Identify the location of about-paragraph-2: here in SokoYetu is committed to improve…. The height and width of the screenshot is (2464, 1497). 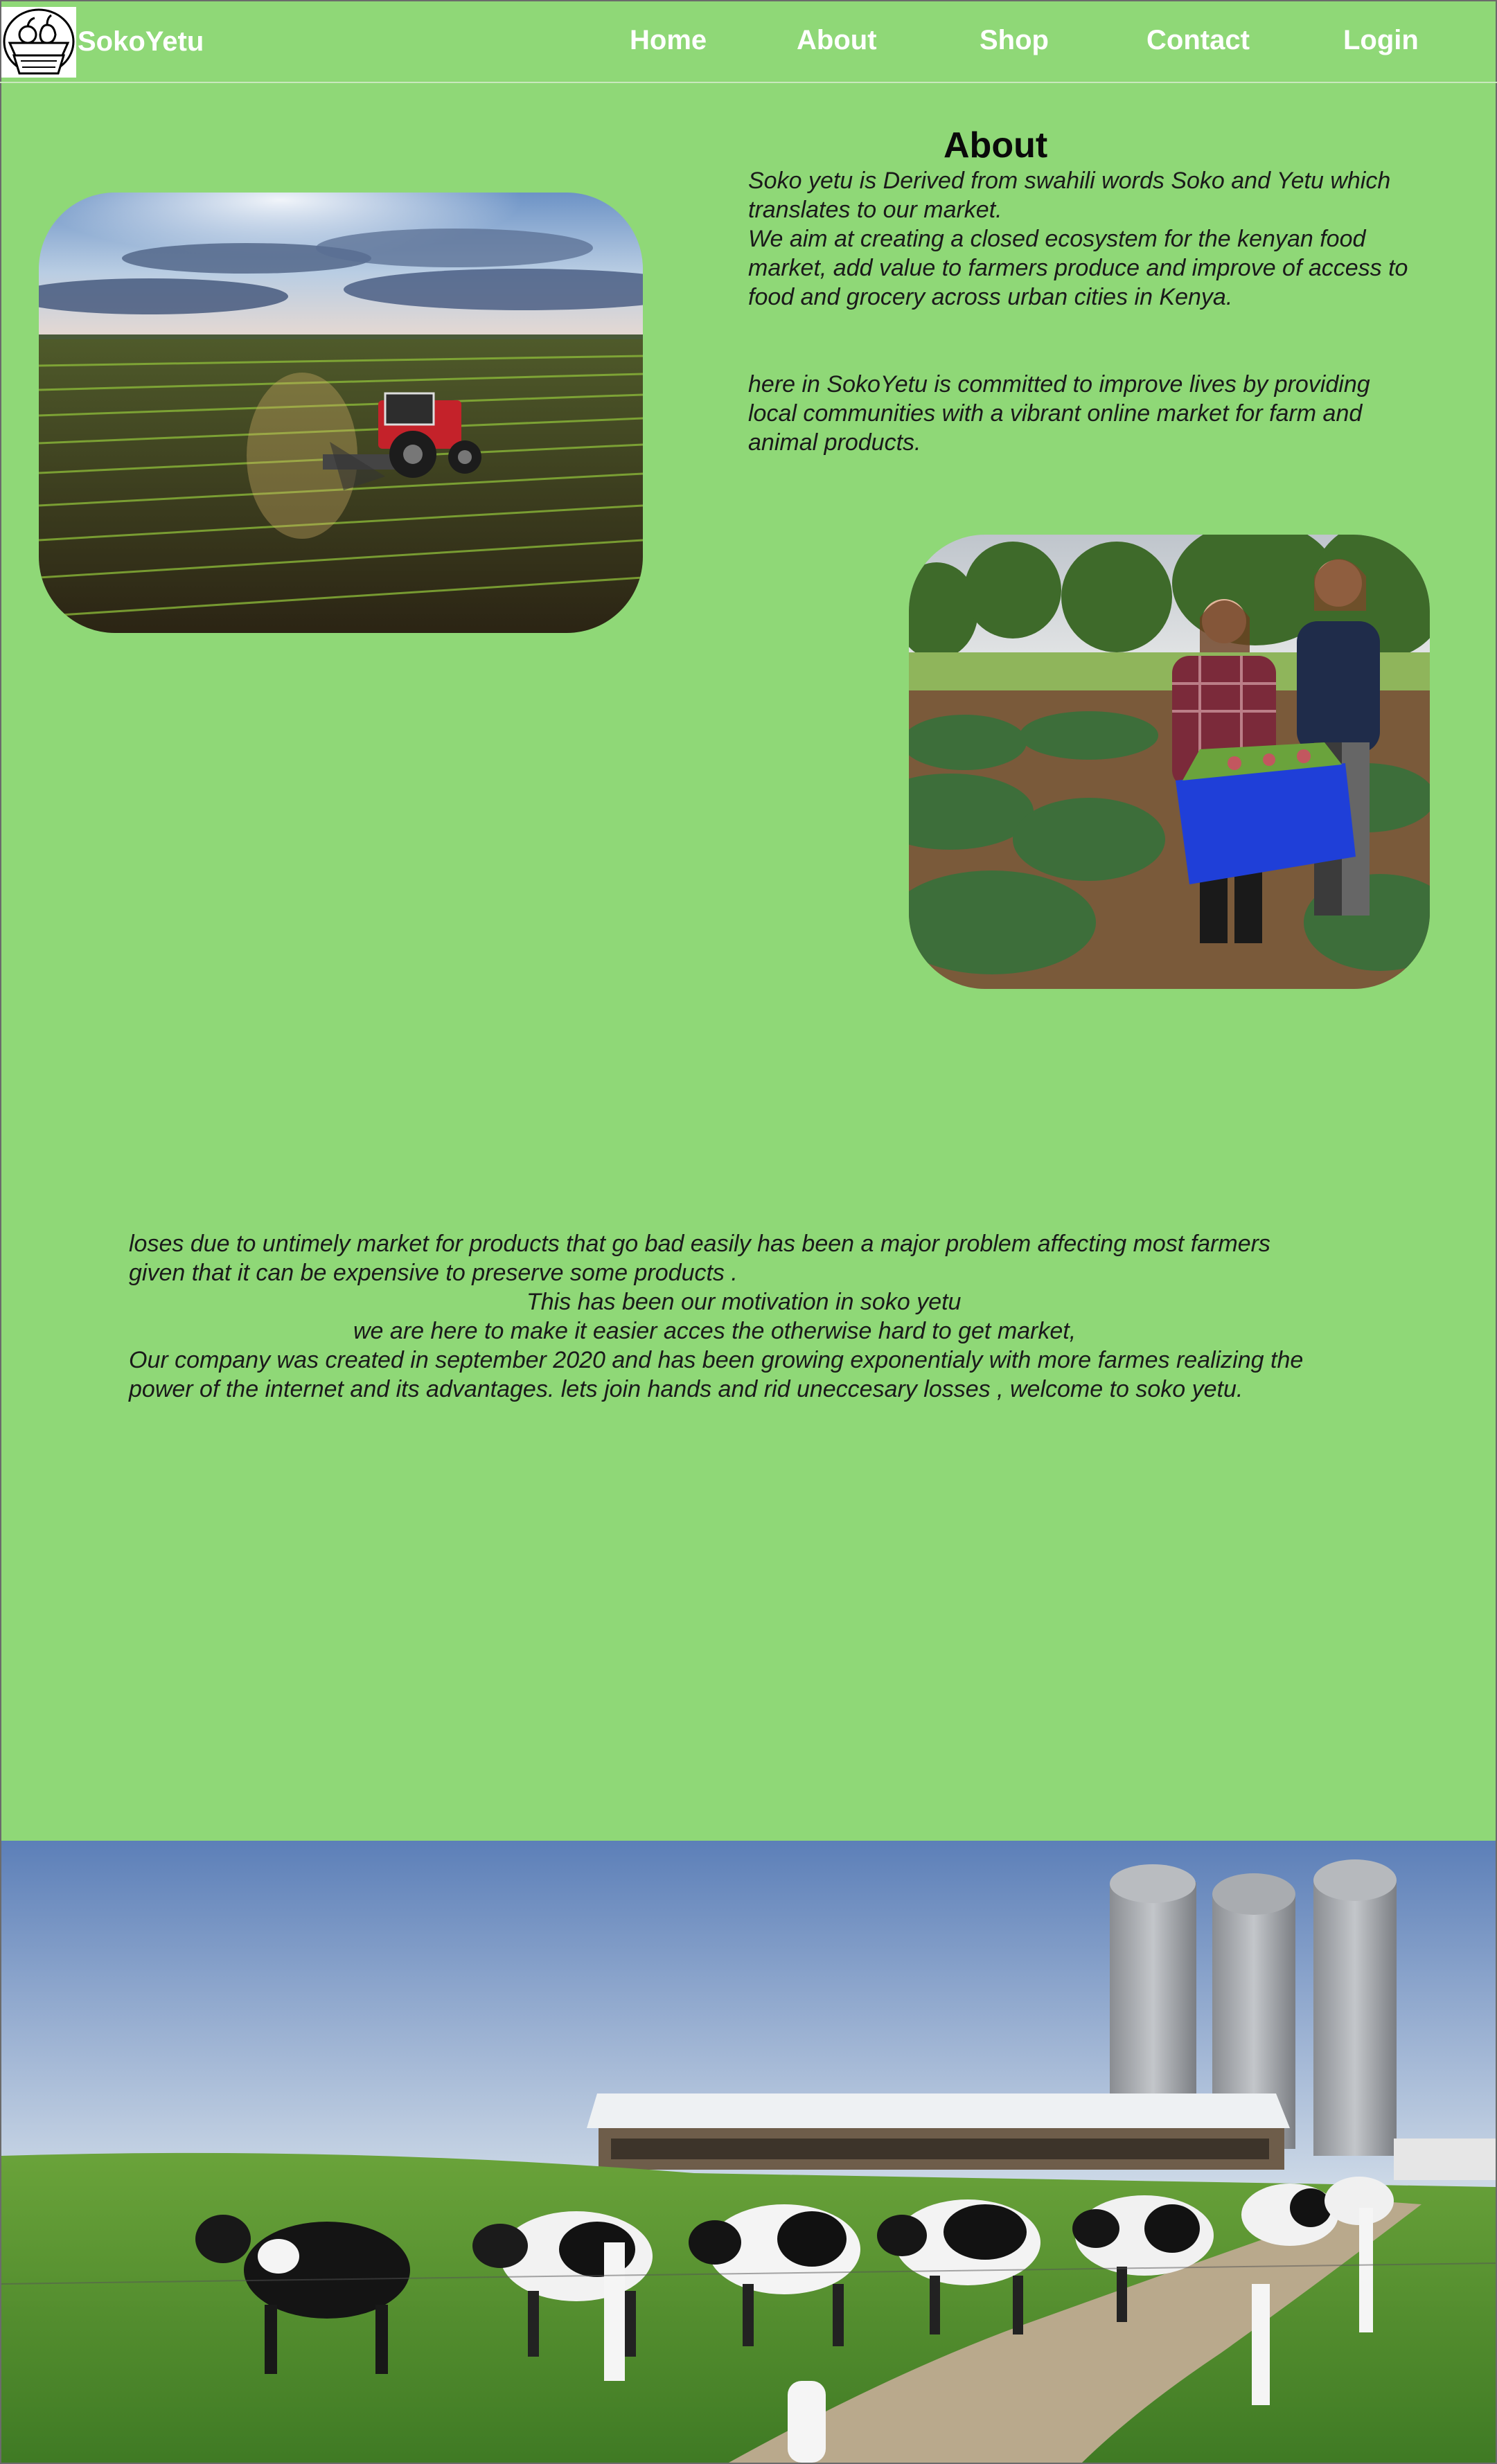
(1094, 413).